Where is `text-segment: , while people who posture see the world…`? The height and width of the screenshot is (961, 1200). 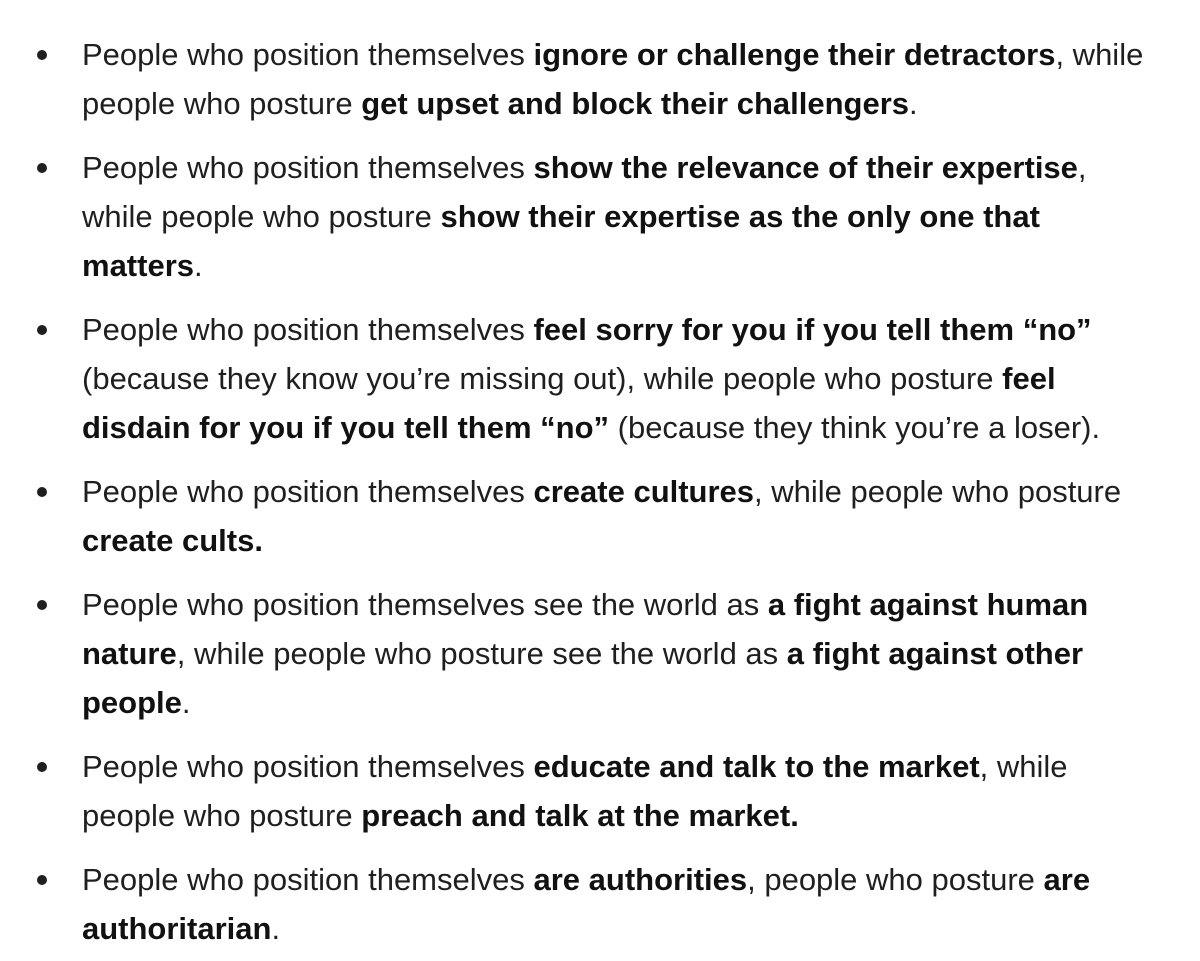
text-segment: , while people who posture see the world… is located at coordinates (481, 653).